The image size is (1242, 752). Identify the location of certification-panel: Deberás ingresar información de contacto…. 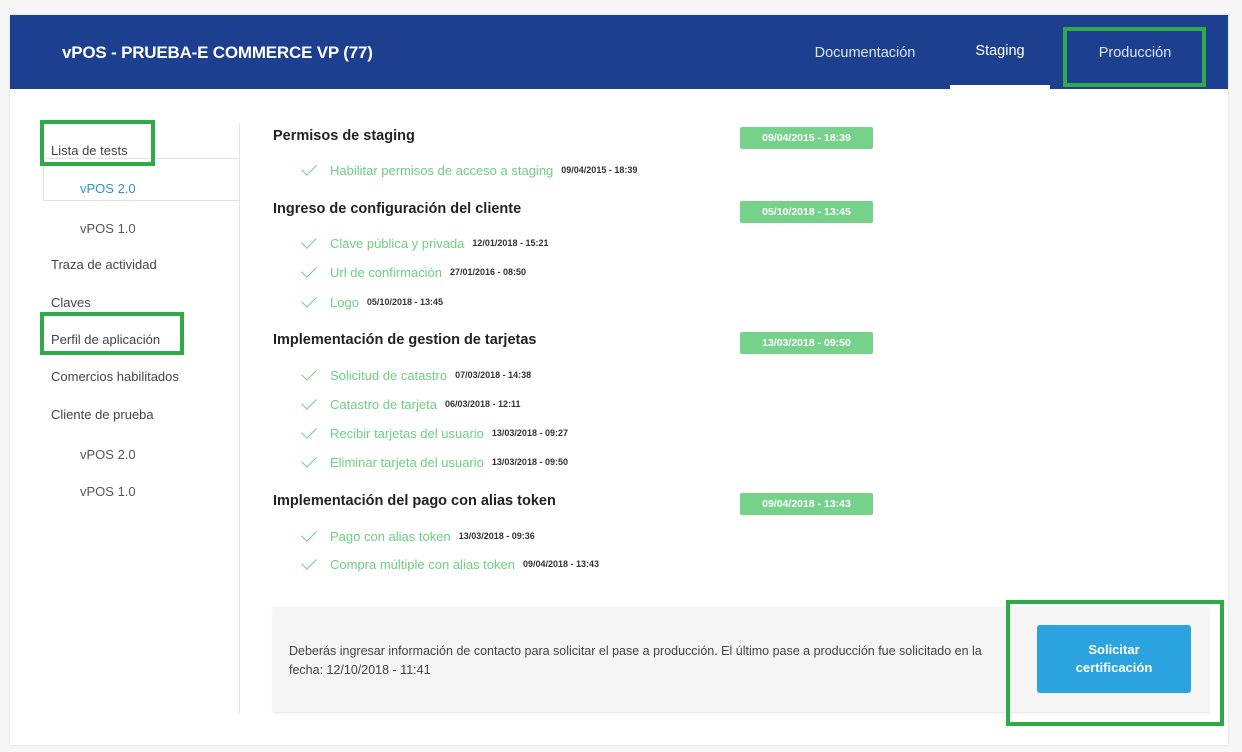
(741, 659).